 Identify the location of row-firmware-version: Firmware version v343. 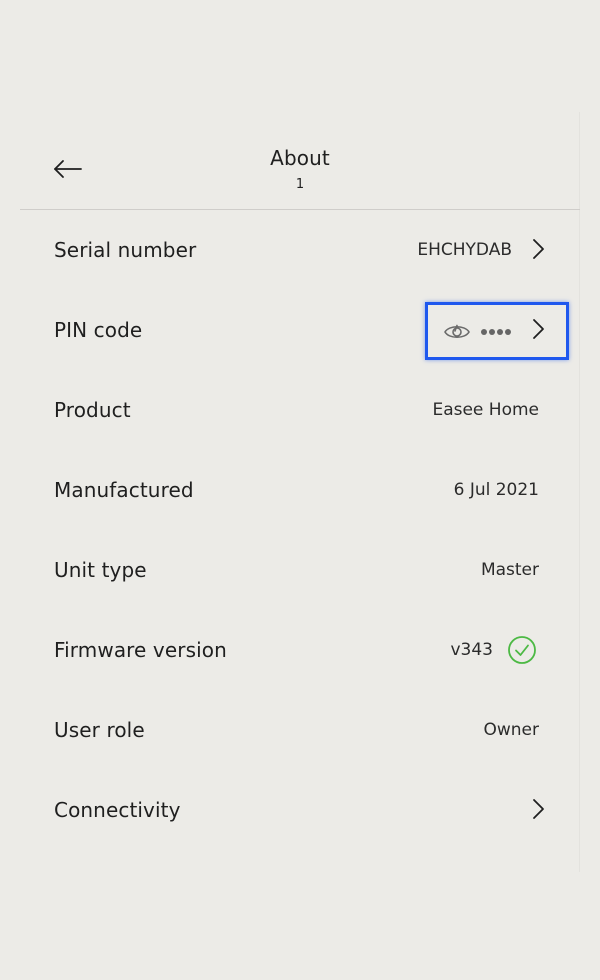
(299, 650).